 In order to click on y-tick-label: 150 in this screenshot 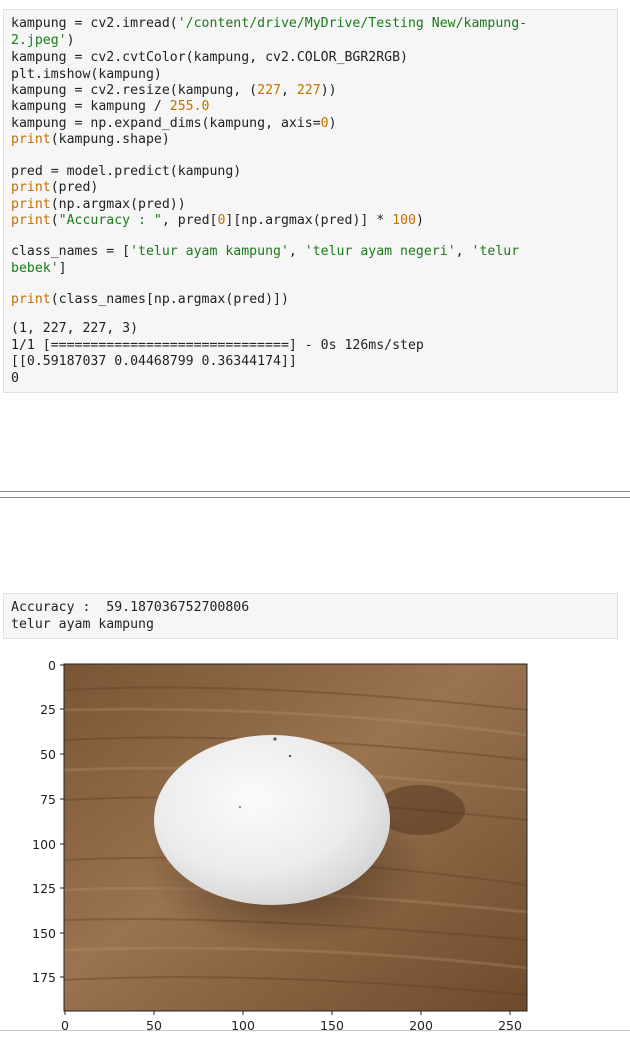, I will do `click(44, 933)`.